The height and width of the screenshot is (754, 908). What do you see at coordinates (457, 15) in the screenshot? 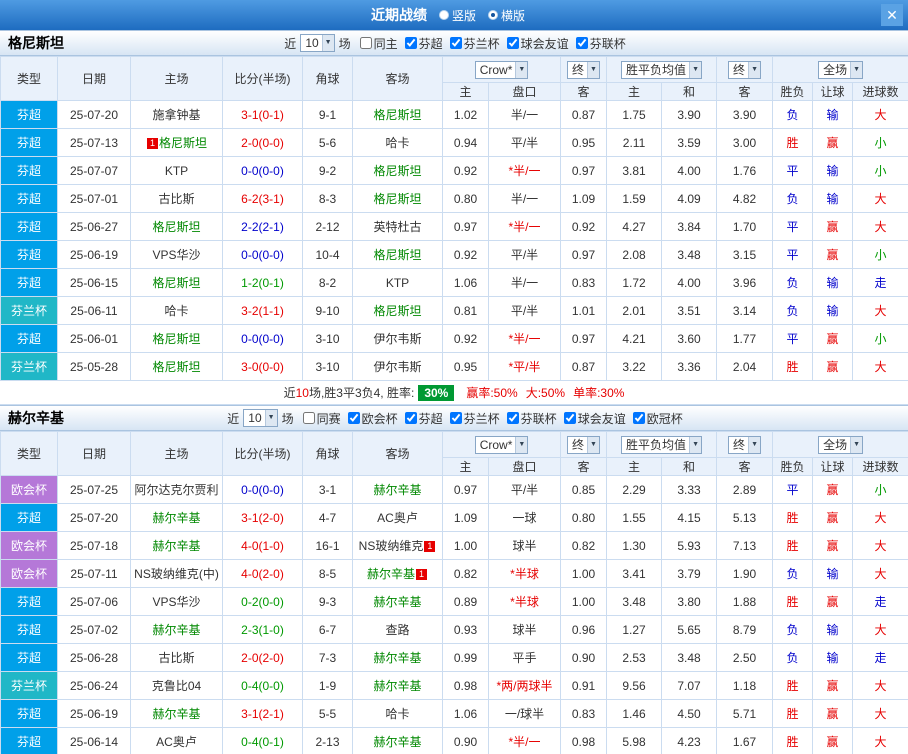
I see `view-radio-vertical: 竖版` at bounding box center [457, 15].